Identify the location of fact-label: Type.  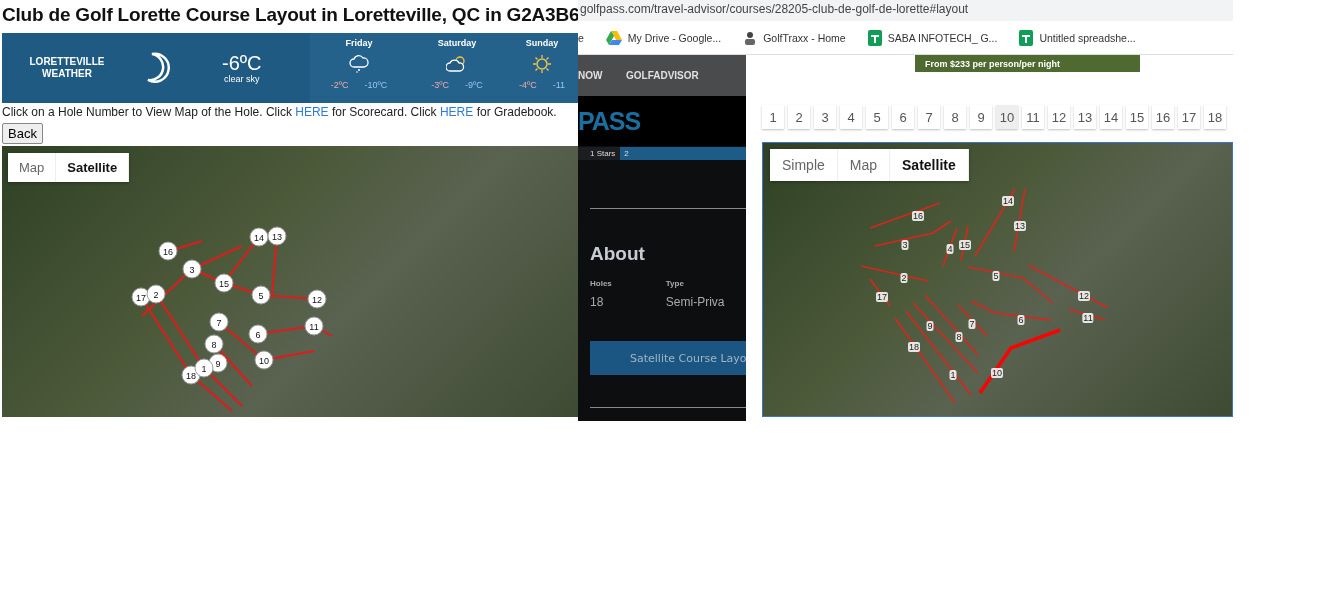
(675, 283).